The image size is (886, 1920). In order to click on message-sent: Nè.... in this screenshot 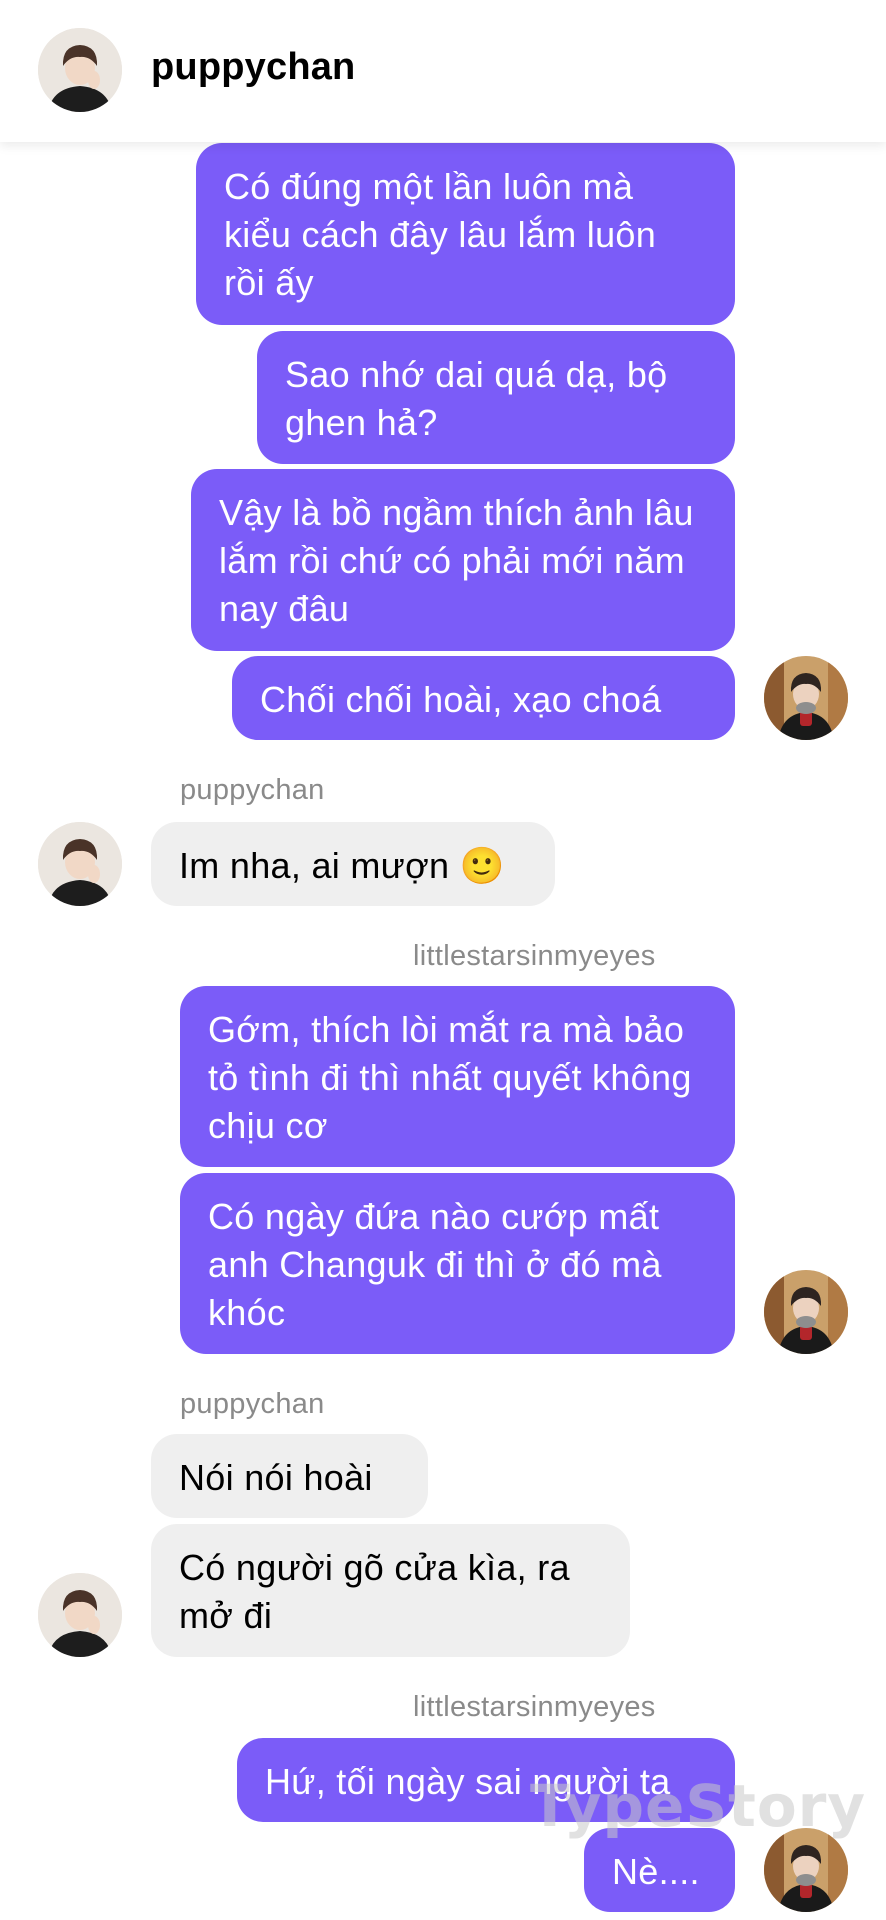, I will do `click(659, 1870)`.